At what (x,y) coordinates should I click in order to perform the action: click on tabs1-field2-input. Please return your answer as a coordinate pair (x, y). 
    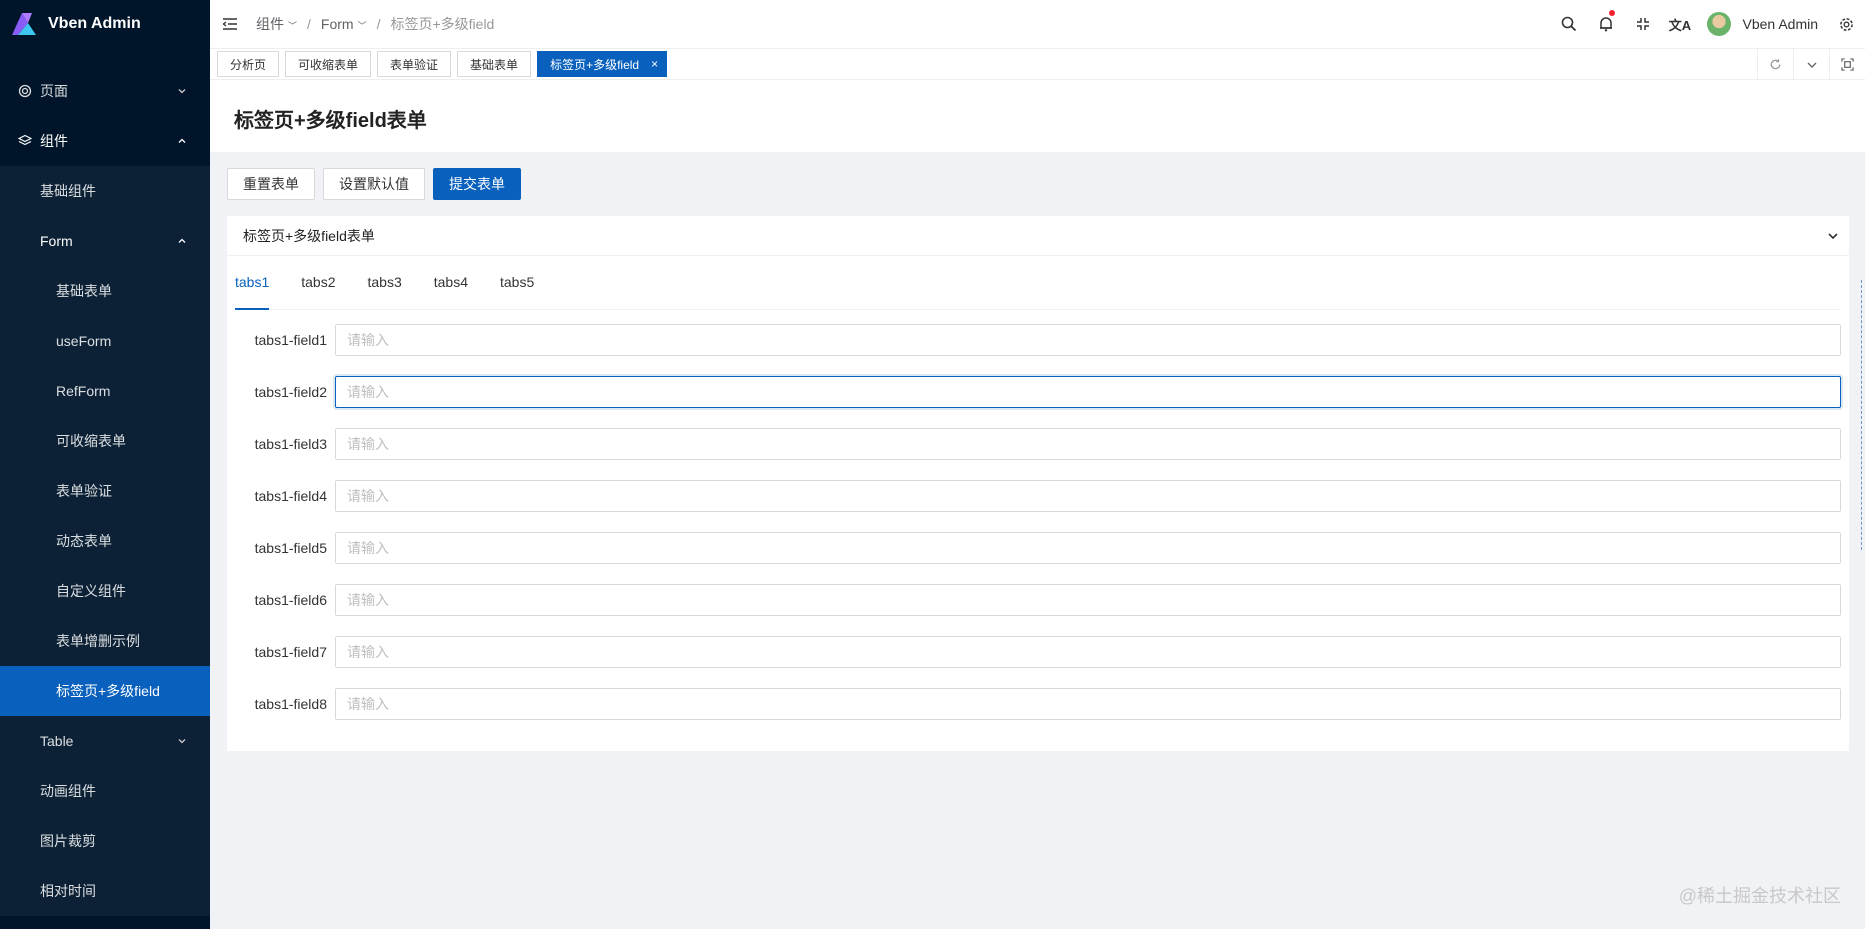
    Looking at the image, I should click on (1088, 392).